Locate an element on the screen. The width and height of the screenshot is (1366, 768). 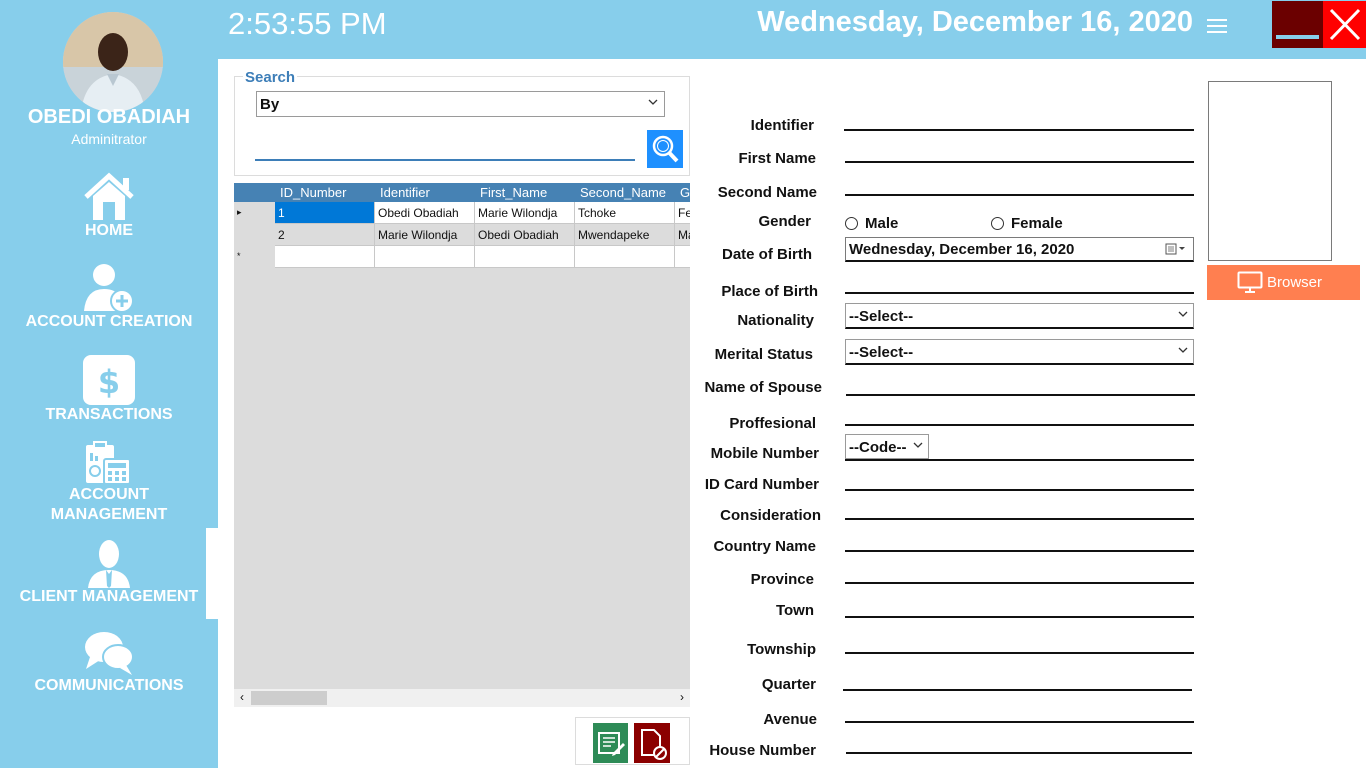
identifier-underline is located at coordinates (1019, 130).